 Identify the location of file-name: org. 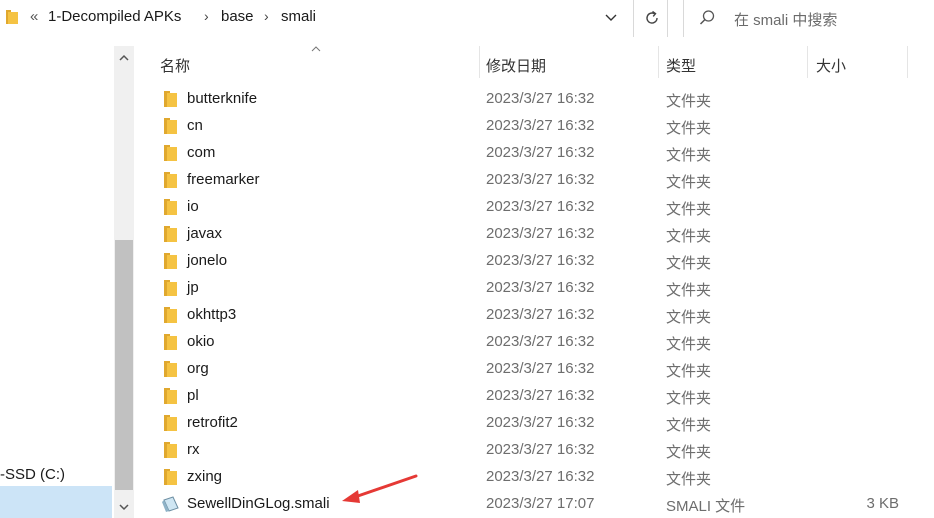
(198, 368).